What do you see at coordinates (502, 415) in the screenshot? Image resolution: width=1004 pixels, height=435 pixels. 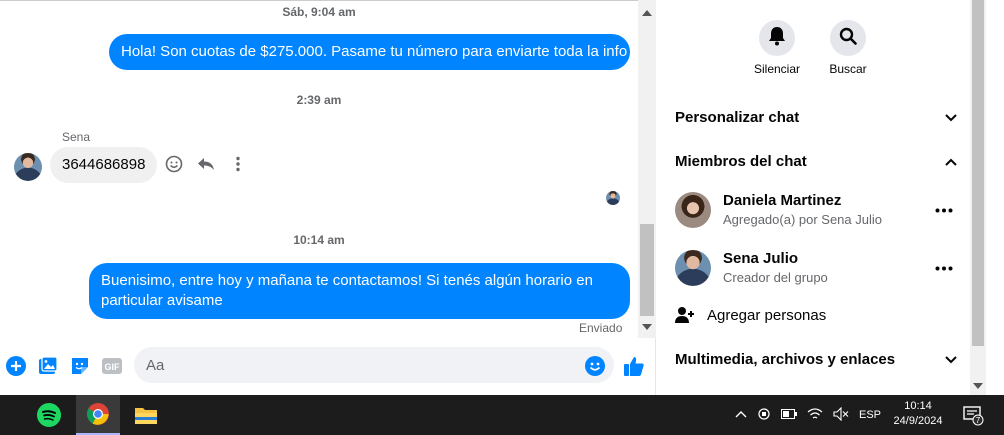 I see `windows-taskbar: ESP 10:14 24/9/2024 7` at bounding box center [502, 415].